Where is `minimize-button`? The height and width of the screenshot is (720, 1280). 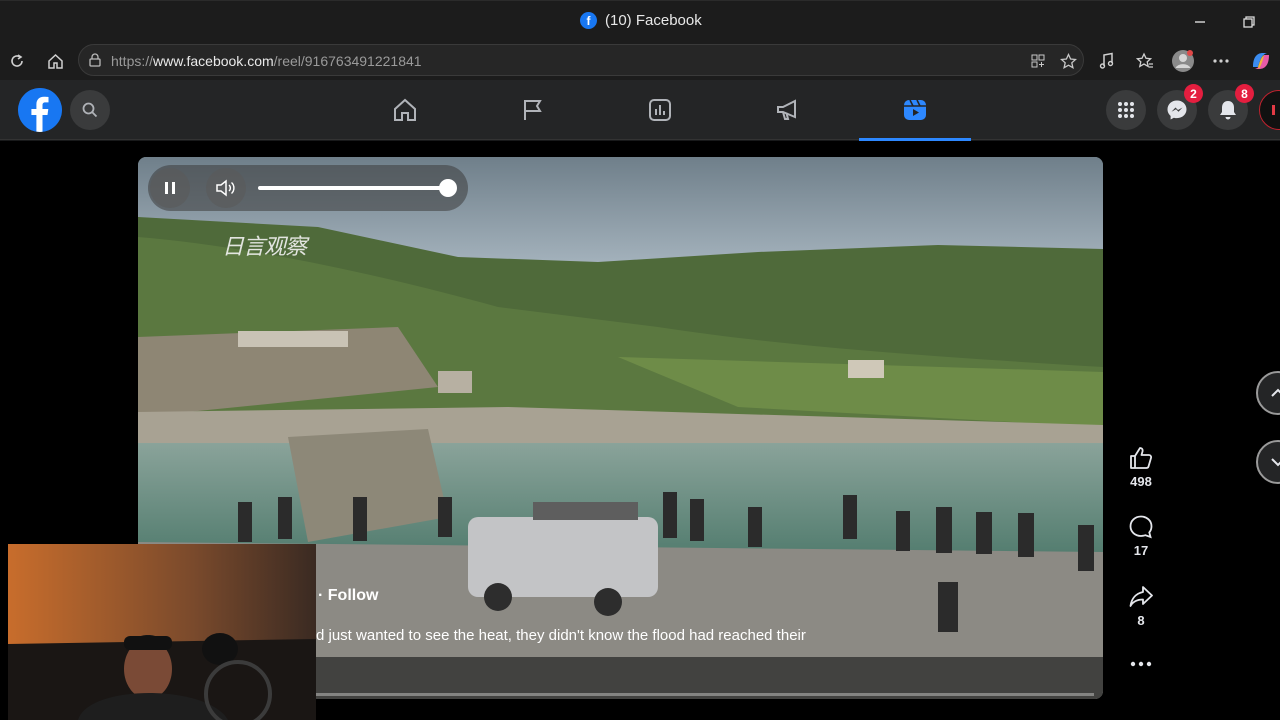 minimize-button is located at coordinates (1200, 22).